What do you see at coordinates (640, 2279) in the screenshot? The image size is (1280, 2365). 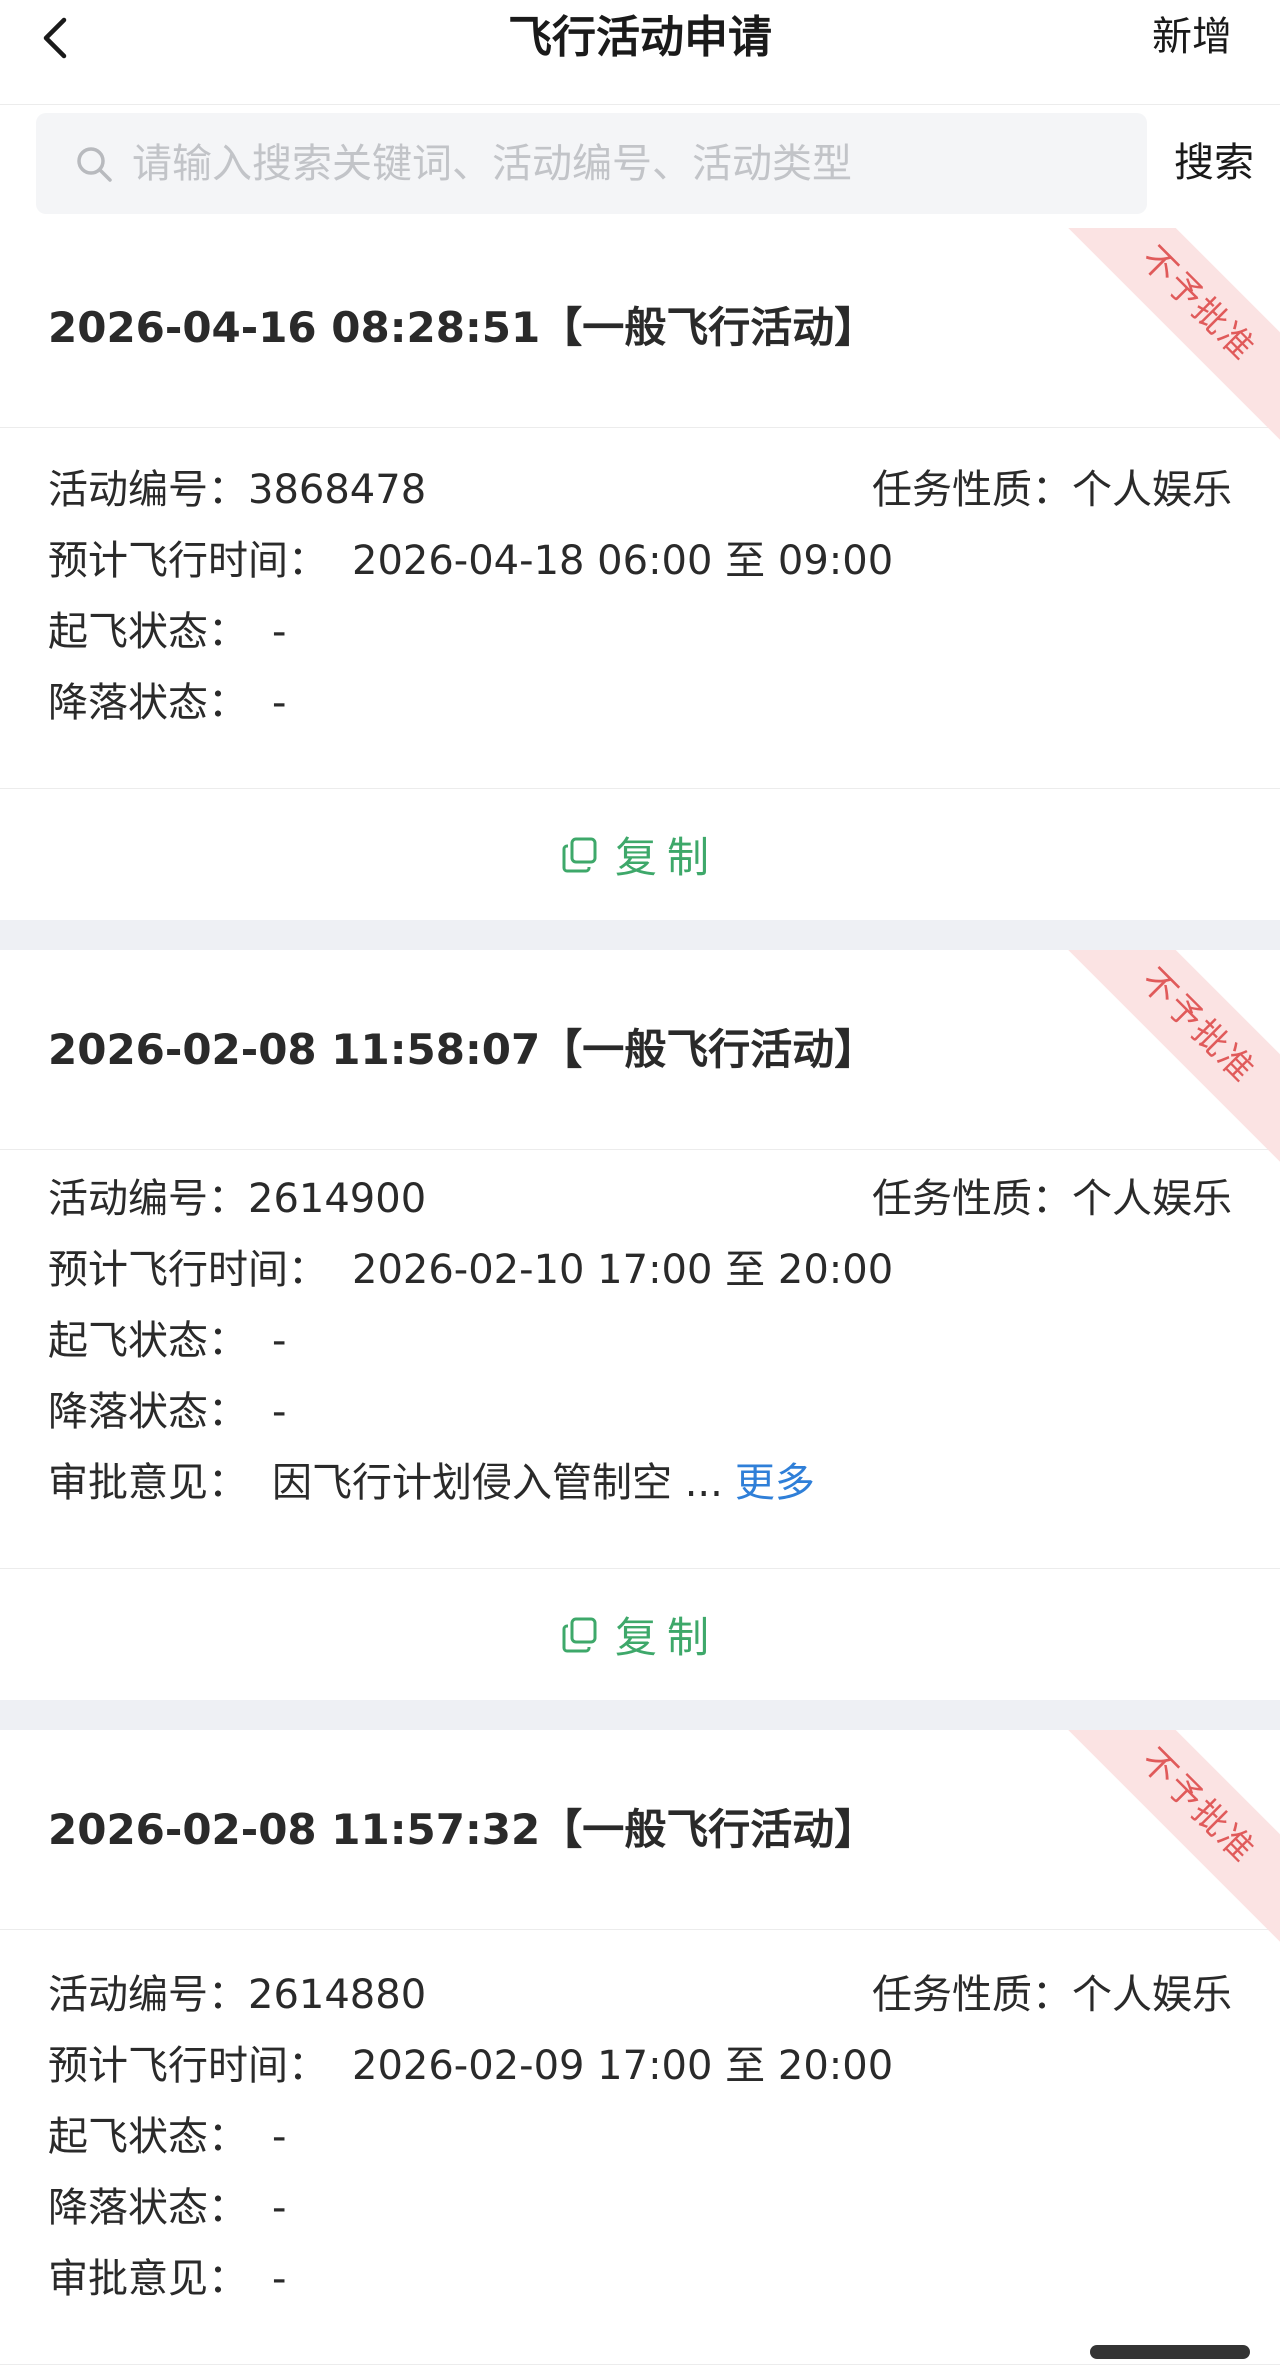 I see `approval-opinion-row: 审批意见： -` at bounding box center [640, 2279].